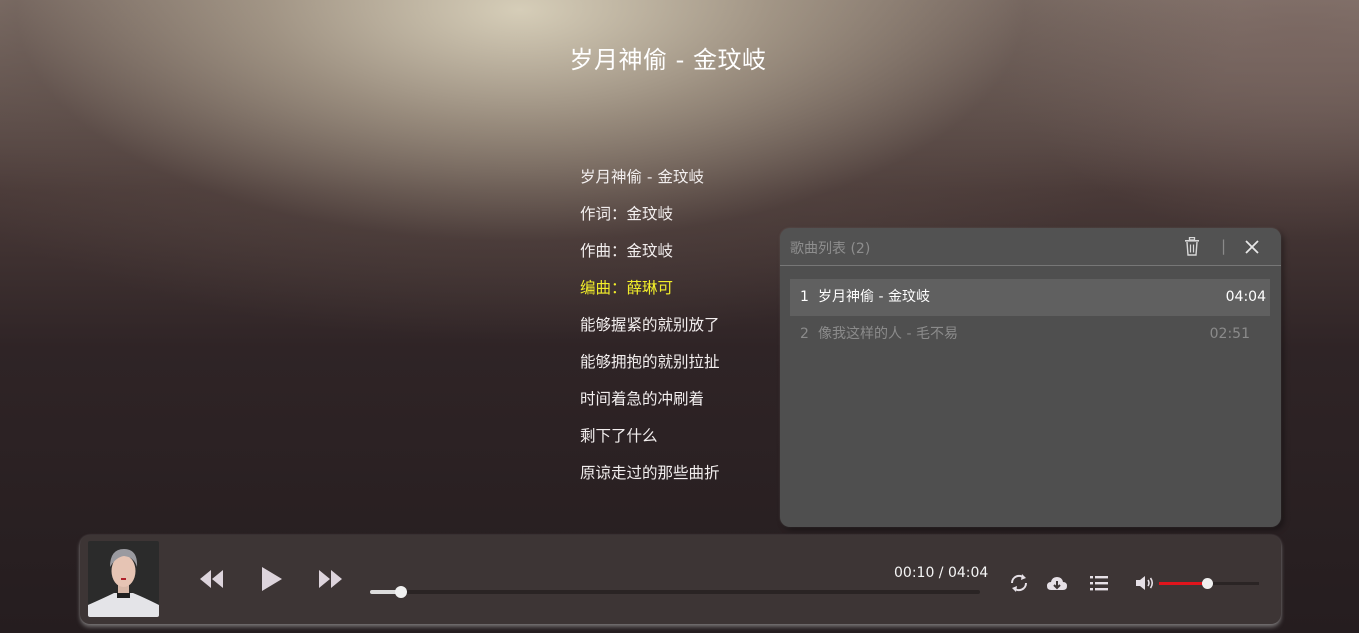 Image resolution: width=1359 pixels, height=633 pixels. I want to click on list-icon, so click(1099, 583).